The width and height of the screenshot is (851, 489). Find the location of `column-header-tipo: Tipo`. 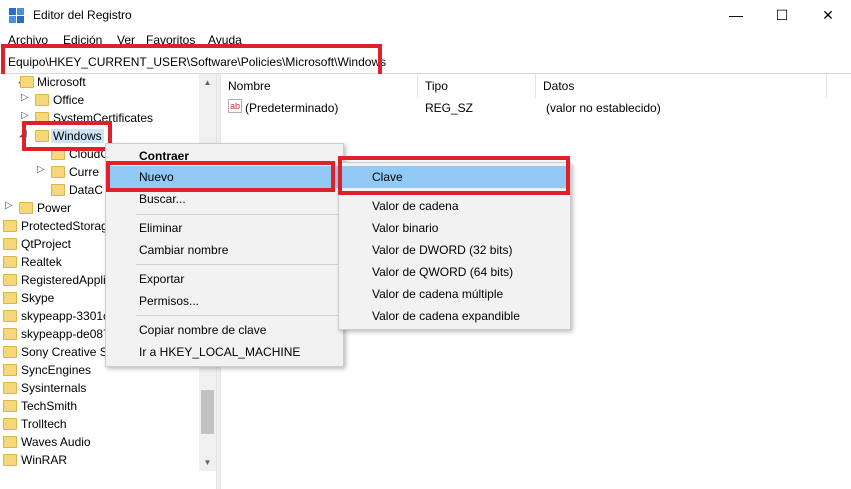

column-header-tipo: Tipo is located at coordinates (477, 86).